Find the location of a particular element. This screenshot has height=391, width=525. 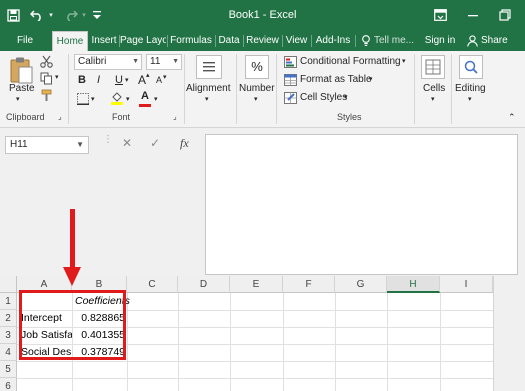

tab-page-layout: Page Layo is located at coordinates (143, 41).